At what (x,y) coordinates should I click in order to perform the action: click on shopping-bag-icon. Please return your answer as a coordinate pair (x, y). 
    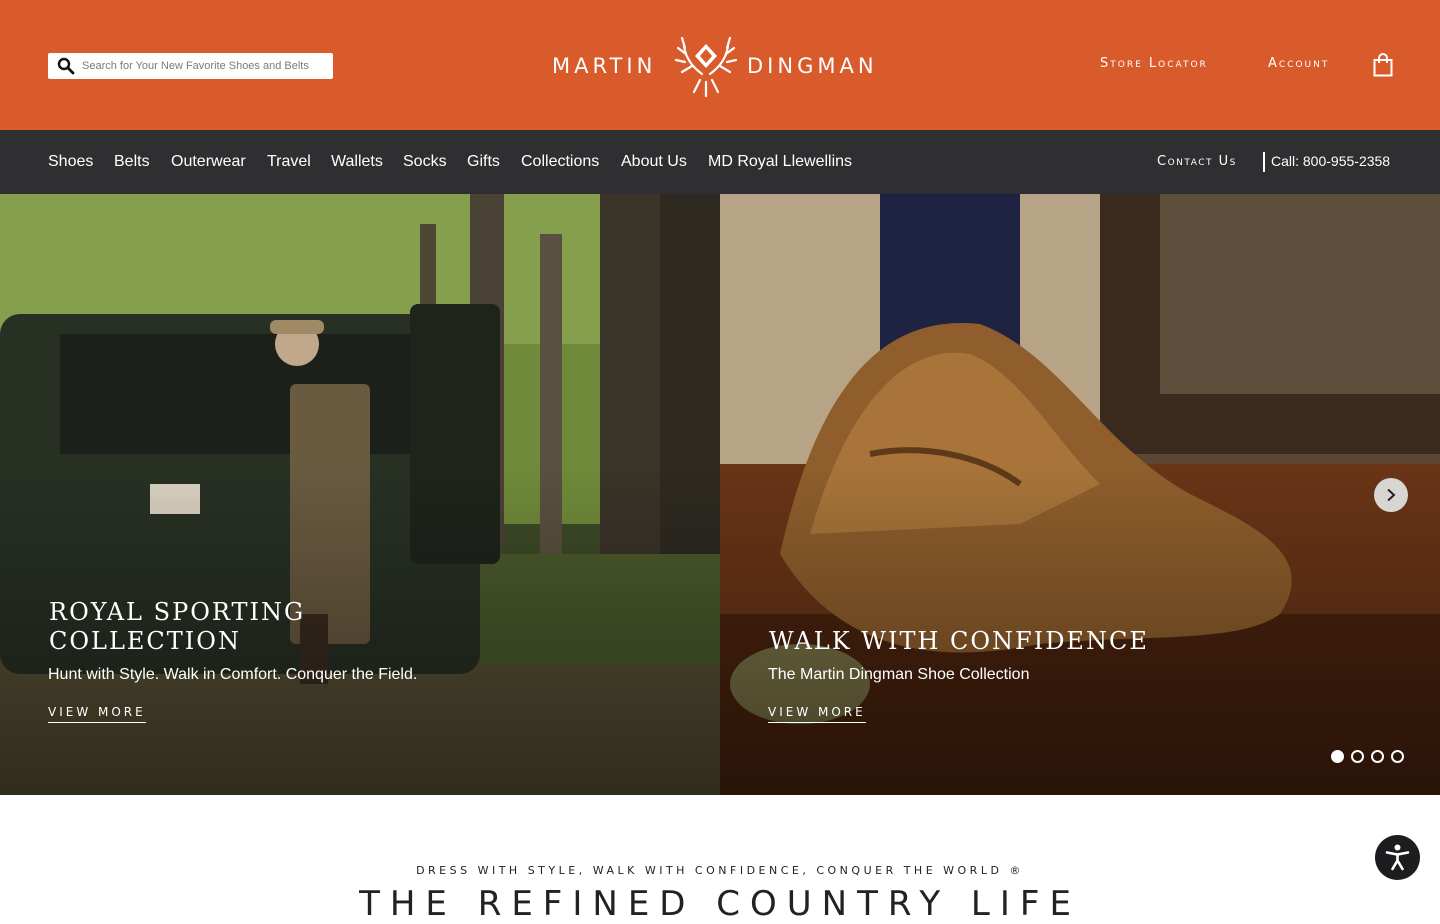
    Looking at the image, I should click on (1383, 65).